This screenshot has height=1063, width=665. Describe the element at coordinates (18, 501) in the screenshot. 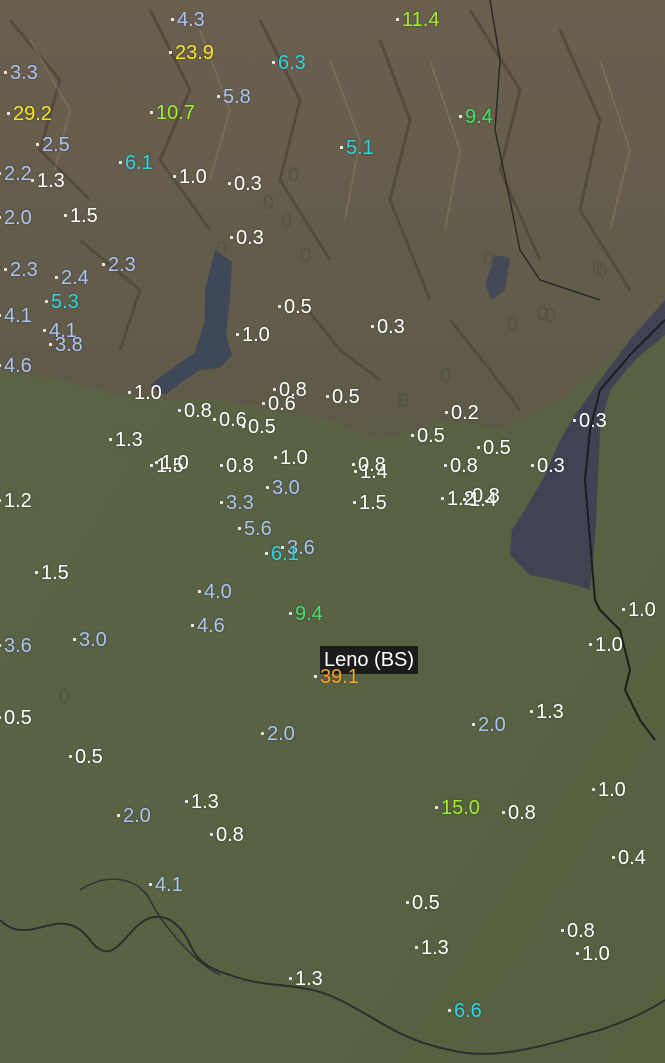

I see `rainfall-value: 1.2` at that location.